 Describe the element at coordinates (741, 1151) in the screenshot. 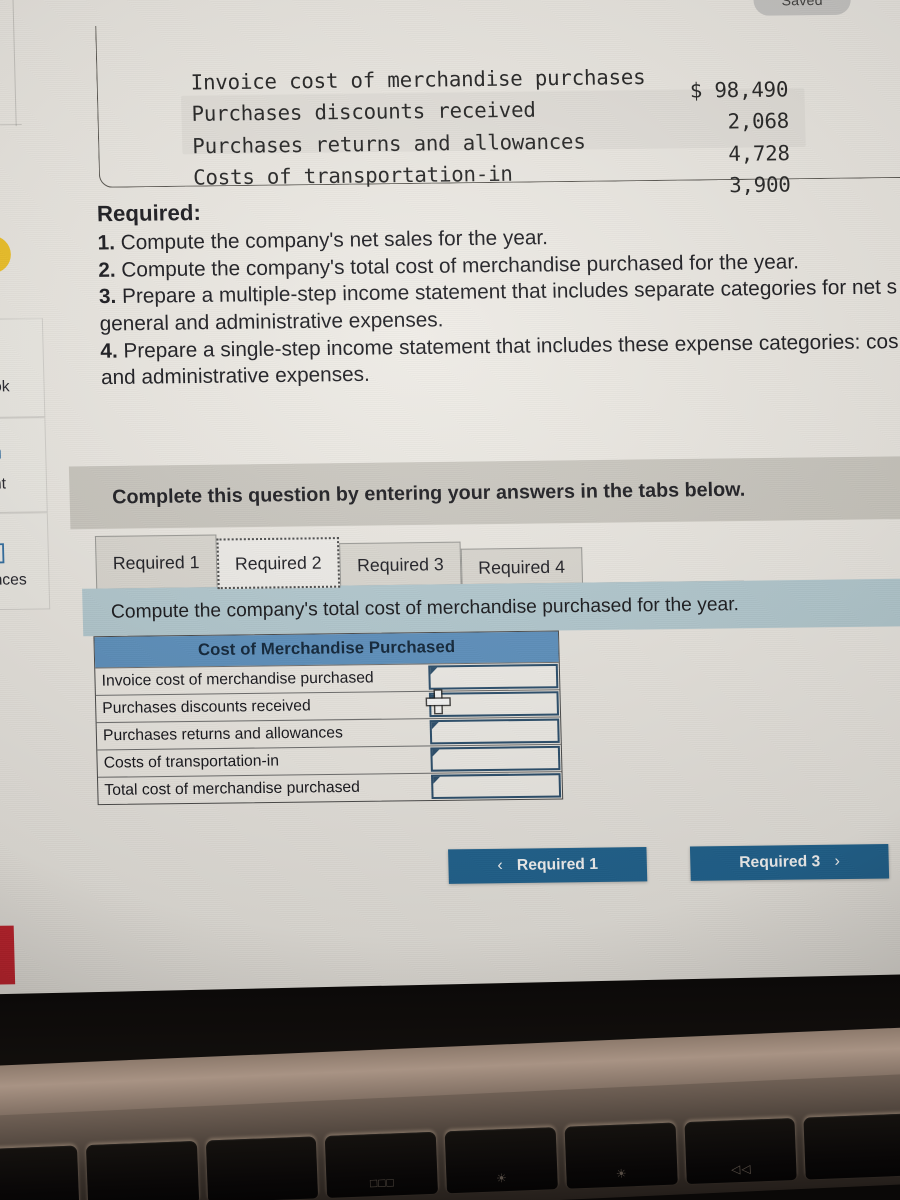

I see `keyboard-key-rewind: ◁◁` at that location.